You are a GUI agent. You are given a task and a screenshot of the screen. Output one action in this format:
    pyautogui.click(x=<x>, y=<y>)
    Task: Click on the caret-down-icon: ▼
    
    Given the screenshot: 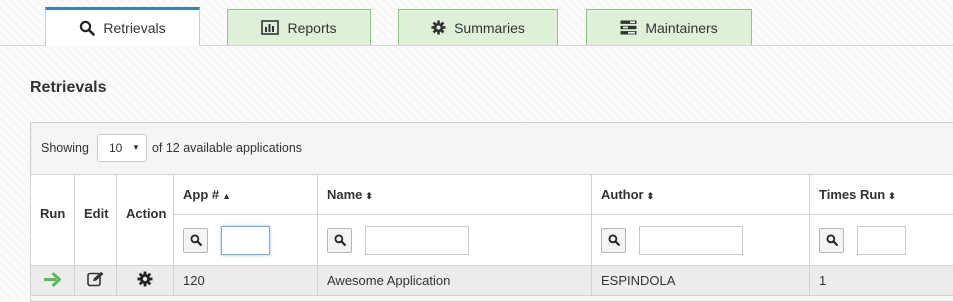 What is the action you would take?
    pyautogui.click(x=136, y=147)
    